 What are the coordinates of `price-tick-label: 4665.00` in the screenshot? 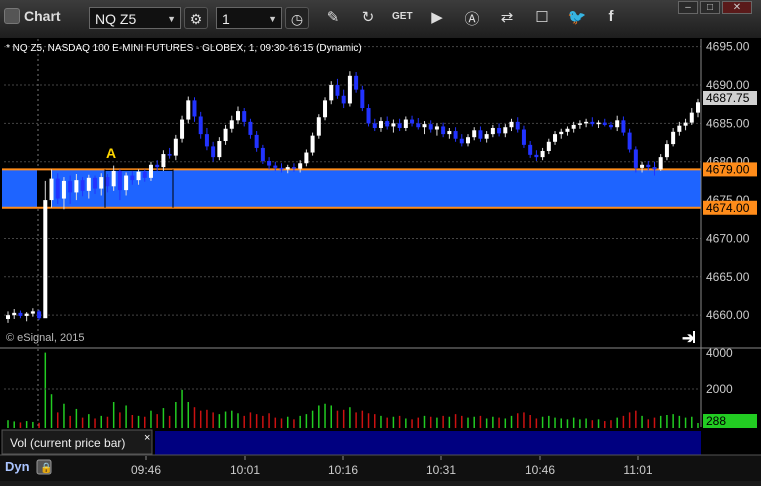 It's located at (728, 277).